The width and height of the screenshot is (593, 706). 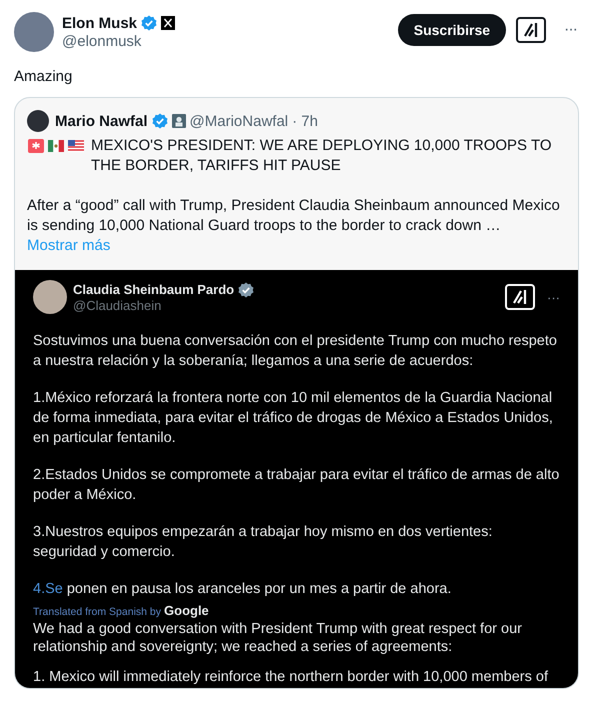 What do you see at coordinates (56, 146) in the screenshot?
I see `mexico-flag-icon` at bounding box center [56, 146].